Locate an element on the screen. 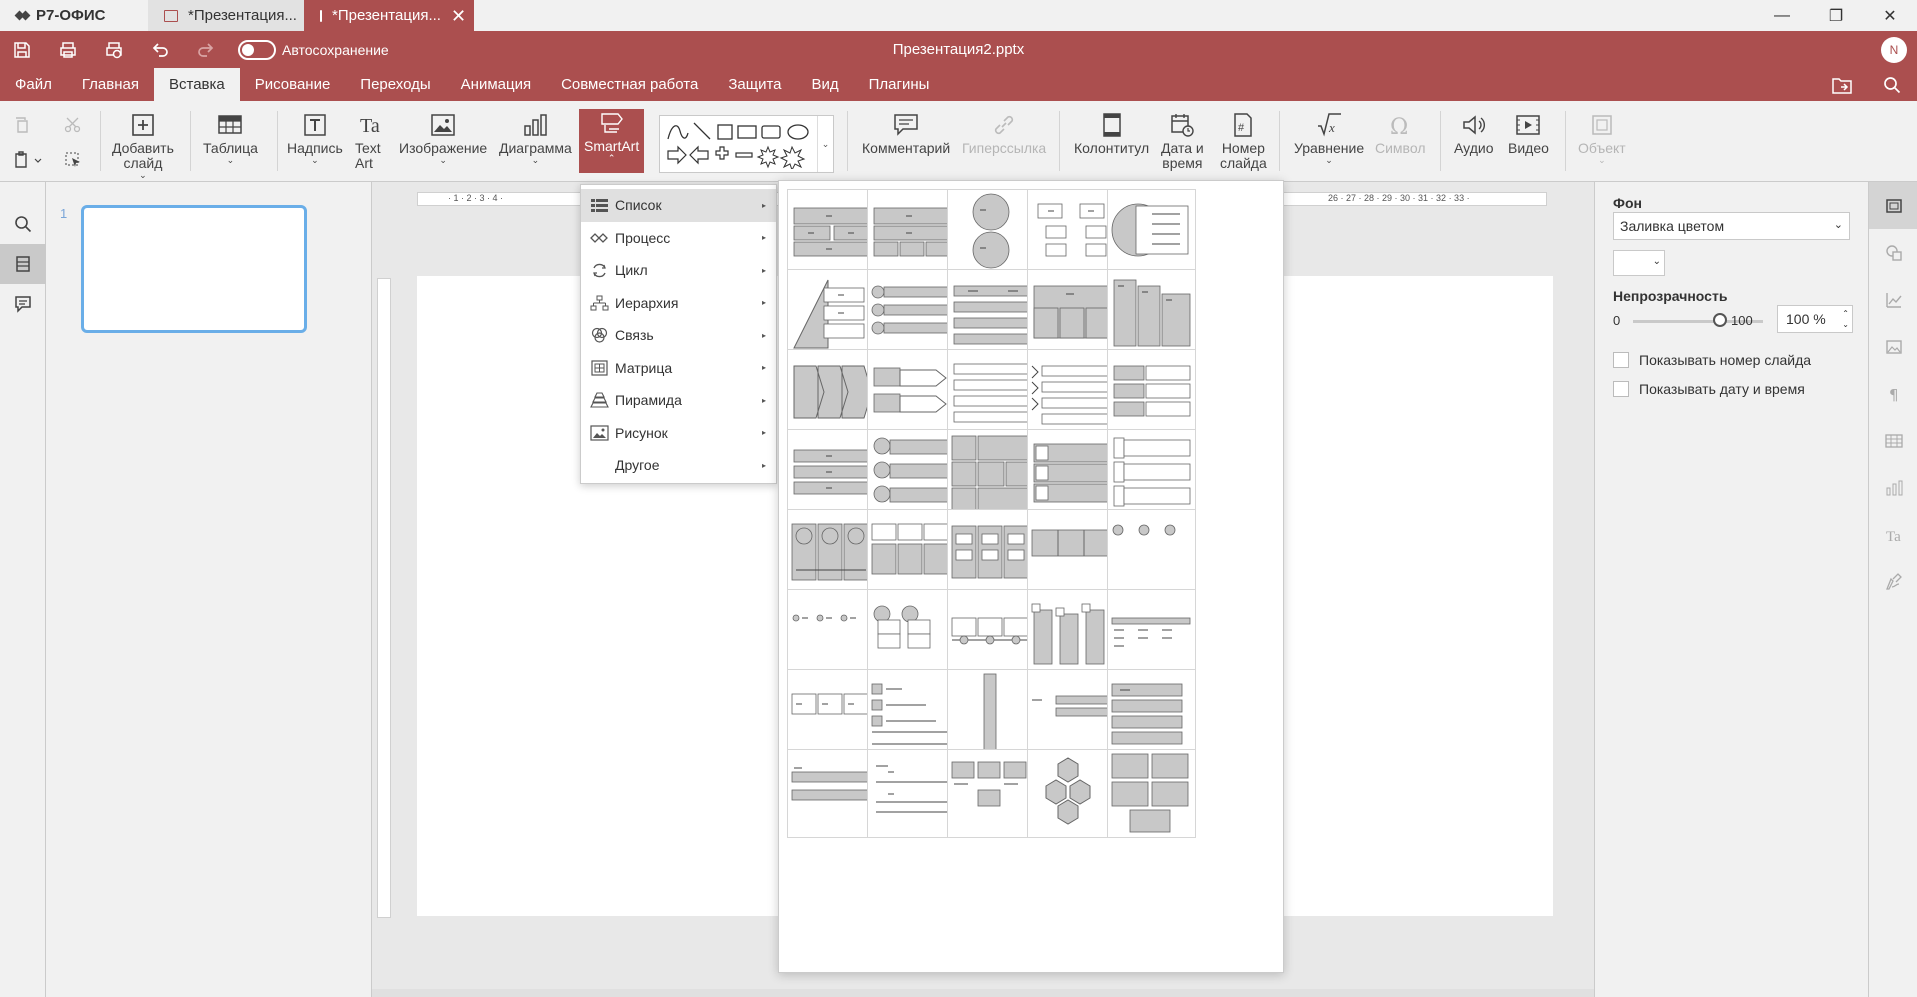 This screenshot has height=997, width=1917. document-tab-2: *Презентация... ✕ is located at coordinates (389, 15).